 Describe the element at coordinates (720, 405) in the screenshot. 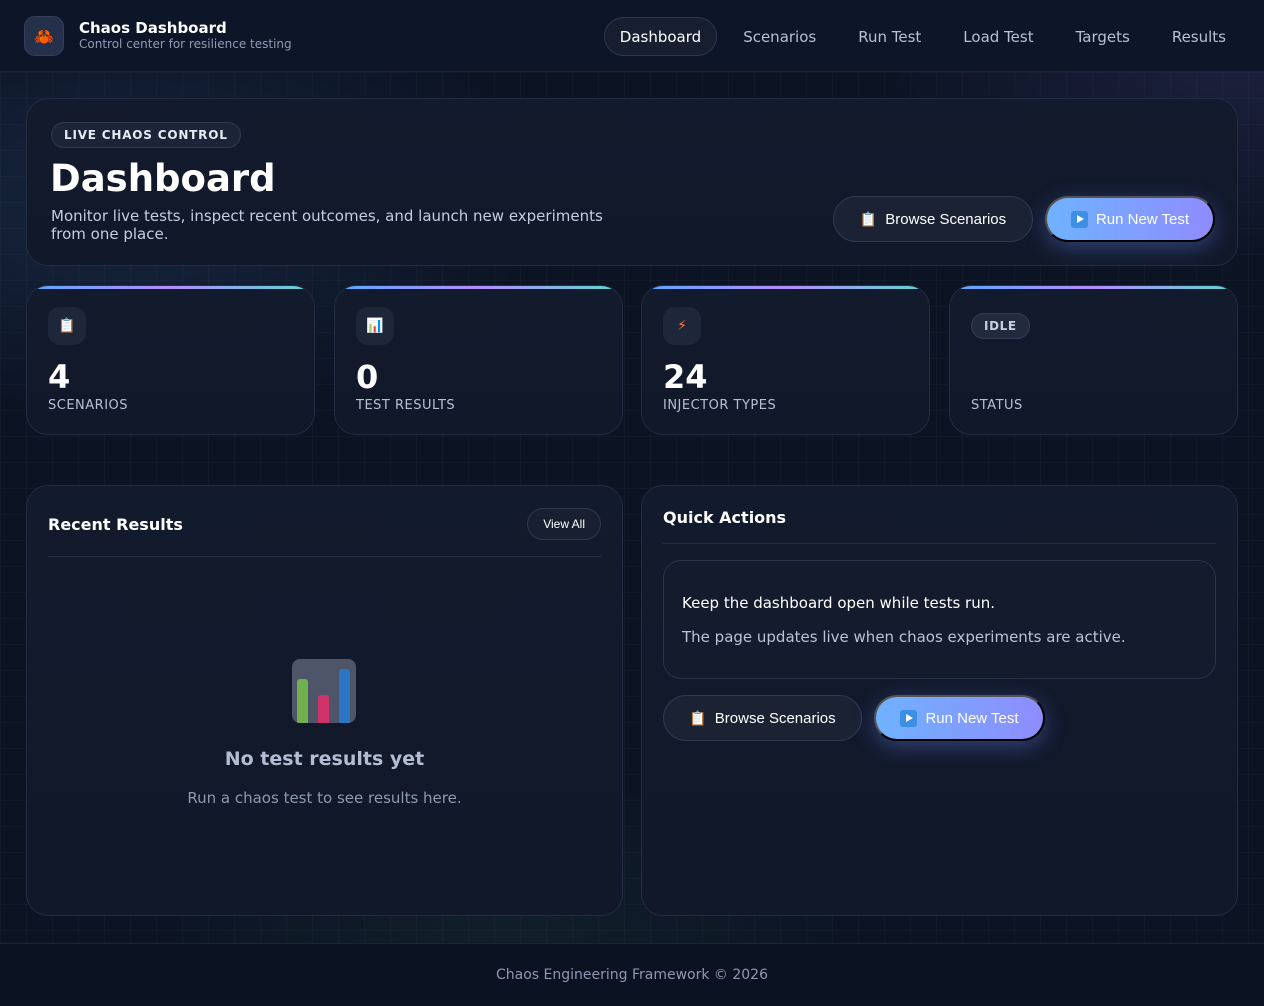

I see `stat-label: INJECTOR TYPES` at that location.